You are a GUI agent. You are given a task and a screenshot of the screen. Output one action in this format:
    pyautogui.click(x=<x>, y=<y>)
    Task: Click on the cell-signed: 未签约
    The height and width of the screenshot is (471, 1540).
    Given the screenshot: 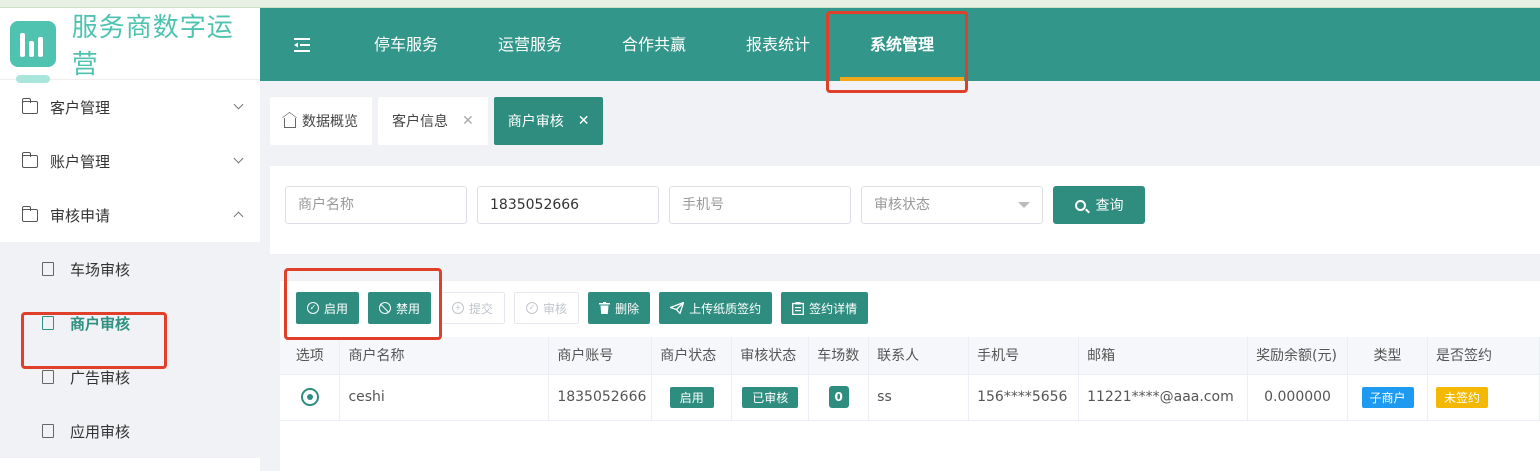 What is the action you would take?
    pyautogui.click(x=1483, y=397)
    